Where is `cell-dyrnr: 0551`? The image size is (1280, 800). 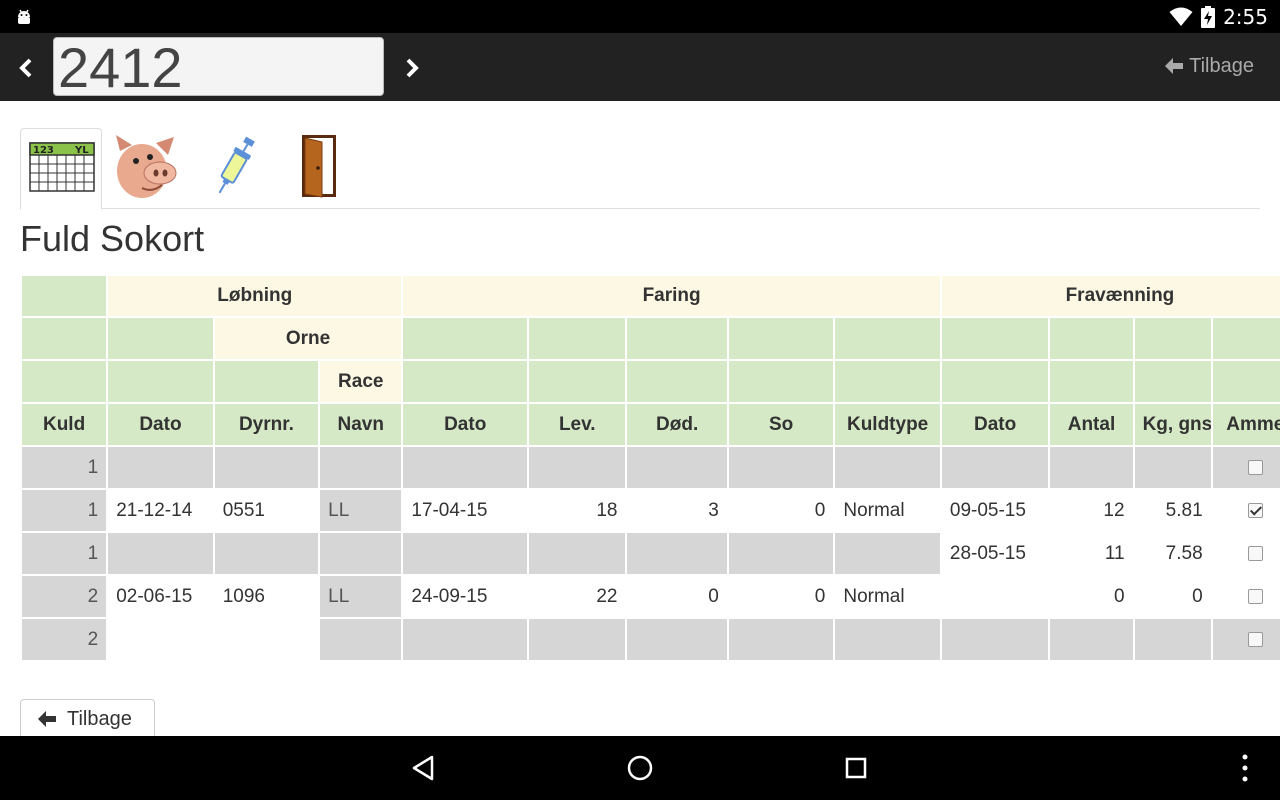
cell-dyrnr: 0551 is located at coordinates (266, 510).